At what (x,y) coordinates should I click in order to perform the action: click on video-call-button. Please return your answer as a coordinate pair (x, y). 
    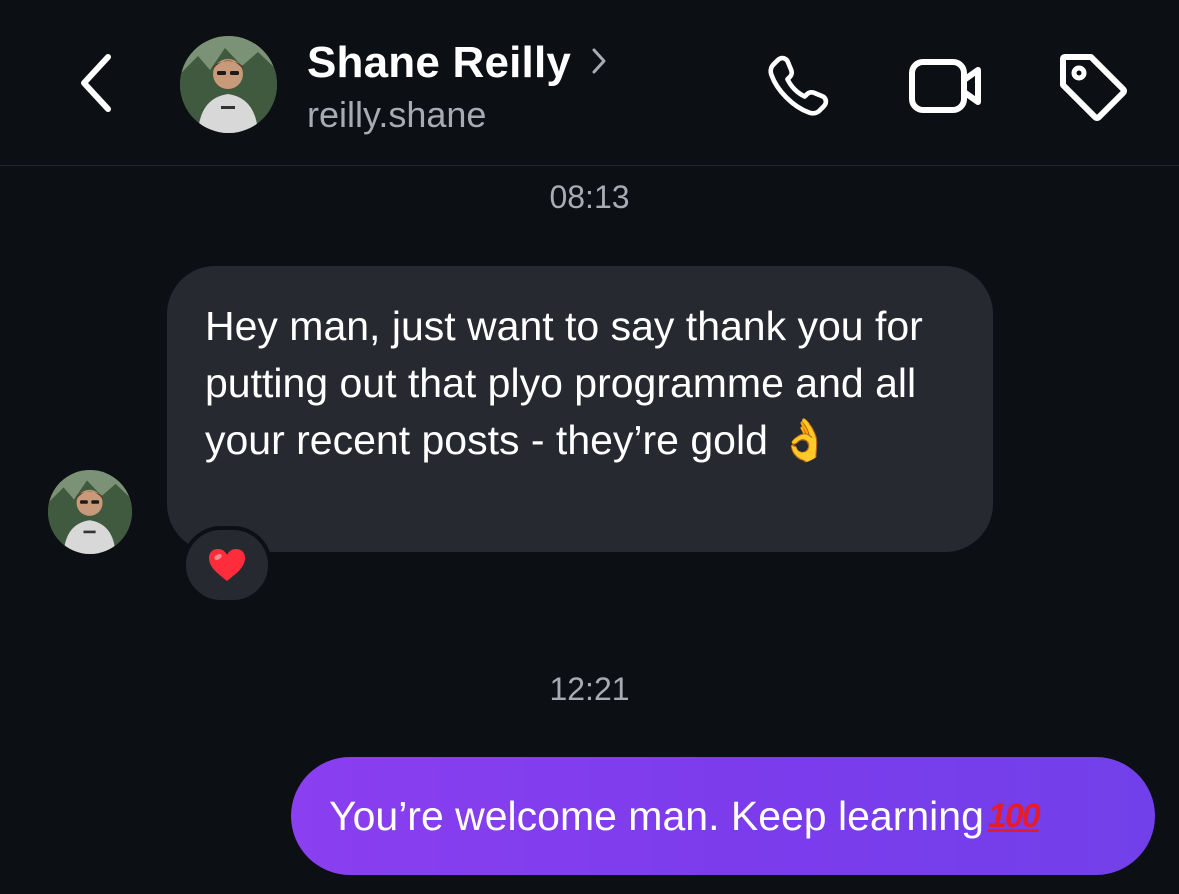
    Looking at the image, I should click on (946, 86).